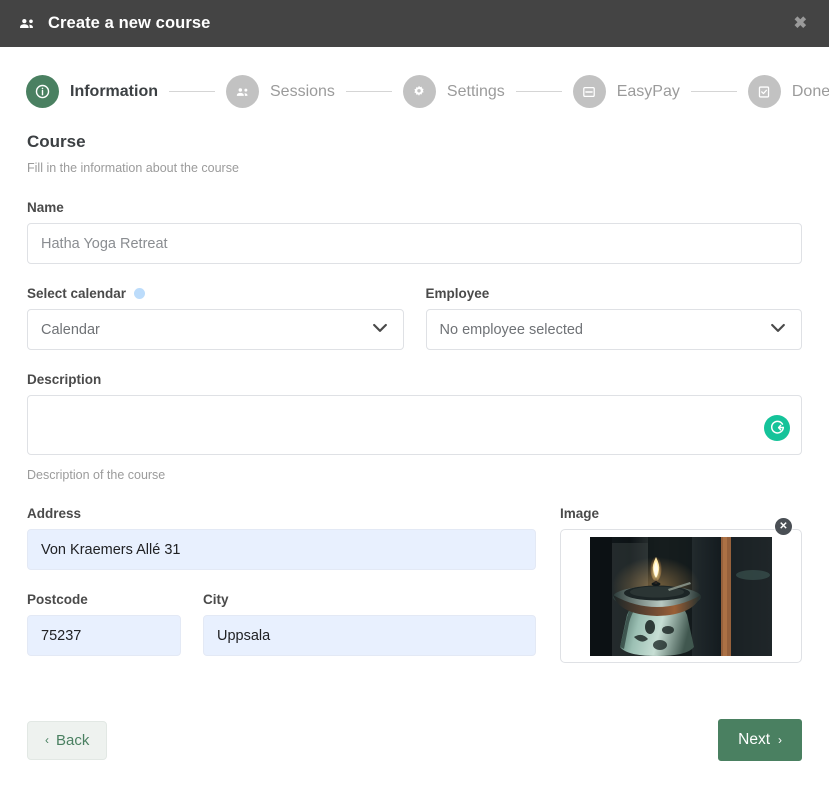  I want to click on modal-title: Create a new course, so click(129, 23).